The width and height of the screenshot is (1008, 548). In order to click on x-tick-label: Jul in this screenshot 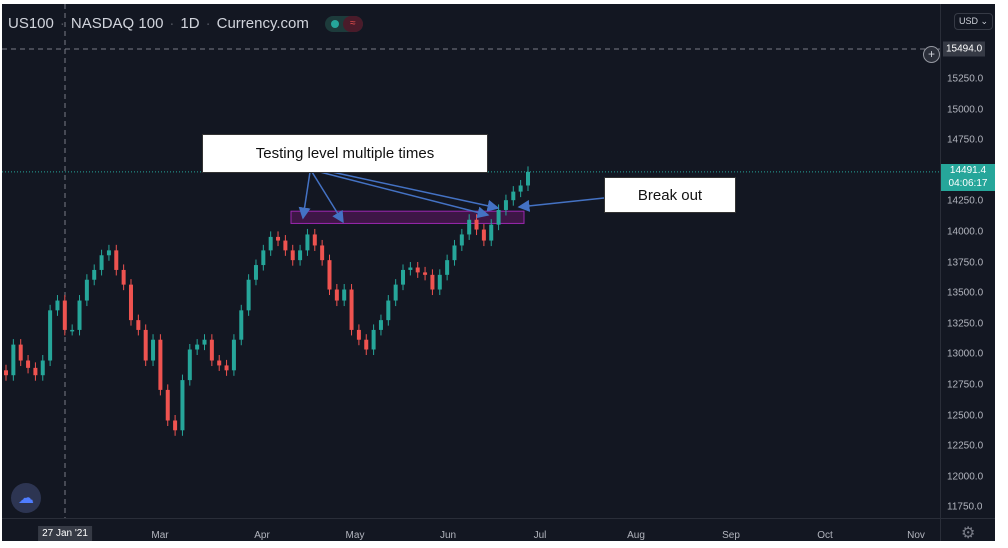, I will do `click(540, 535)`.